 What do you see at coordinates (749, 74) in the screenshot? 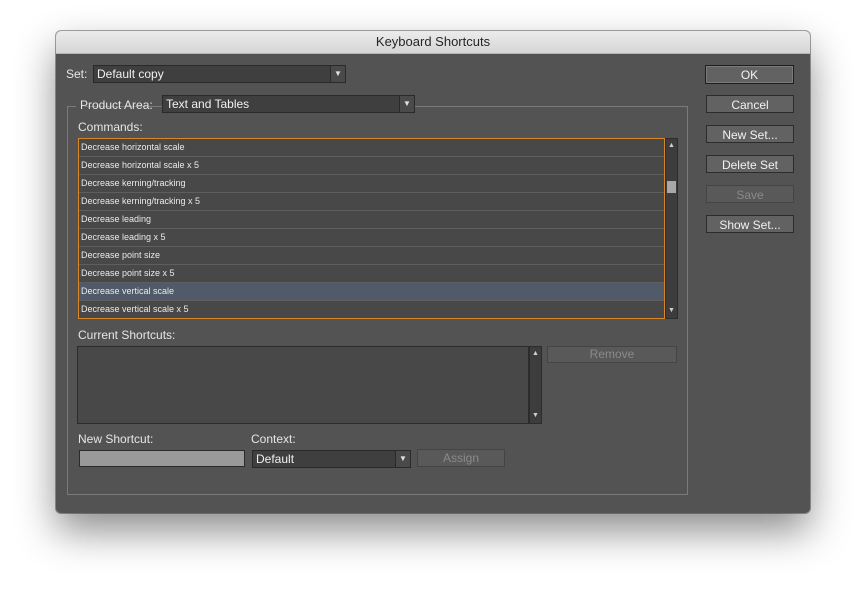
I see `ok-button: OK` at bounding box center [749, 74].